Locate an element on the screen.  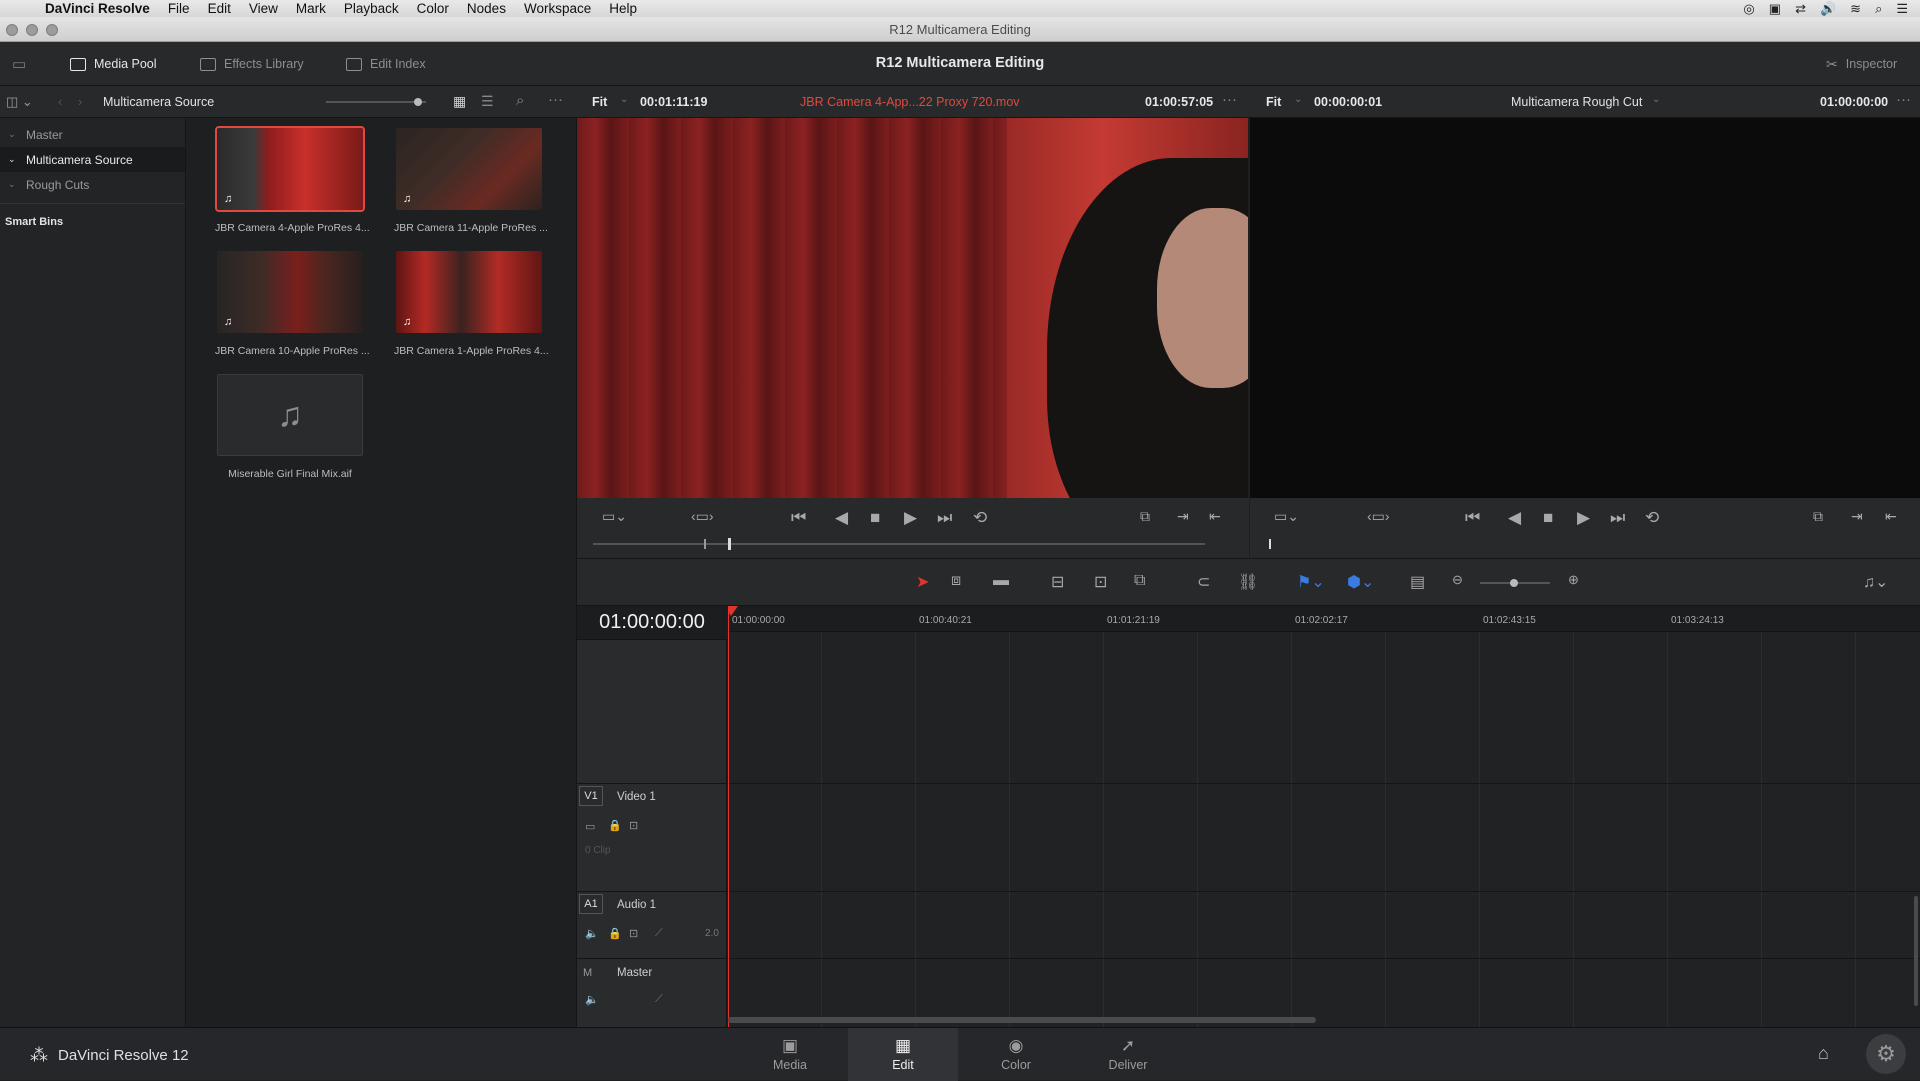
notification-center-icon: ☰ is located at coordinates (1902, 9).